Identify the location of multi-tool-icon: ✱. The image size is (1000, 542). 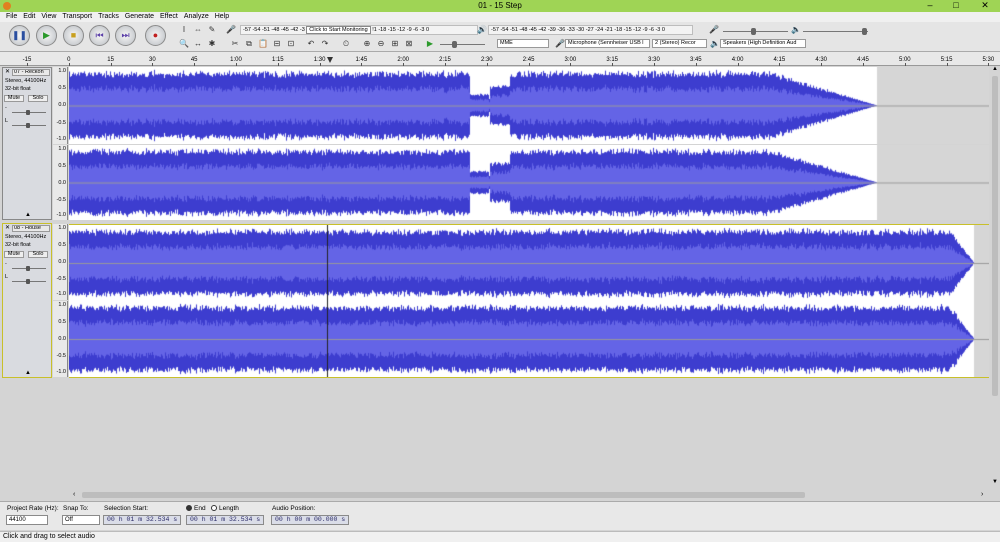
(212, 43).